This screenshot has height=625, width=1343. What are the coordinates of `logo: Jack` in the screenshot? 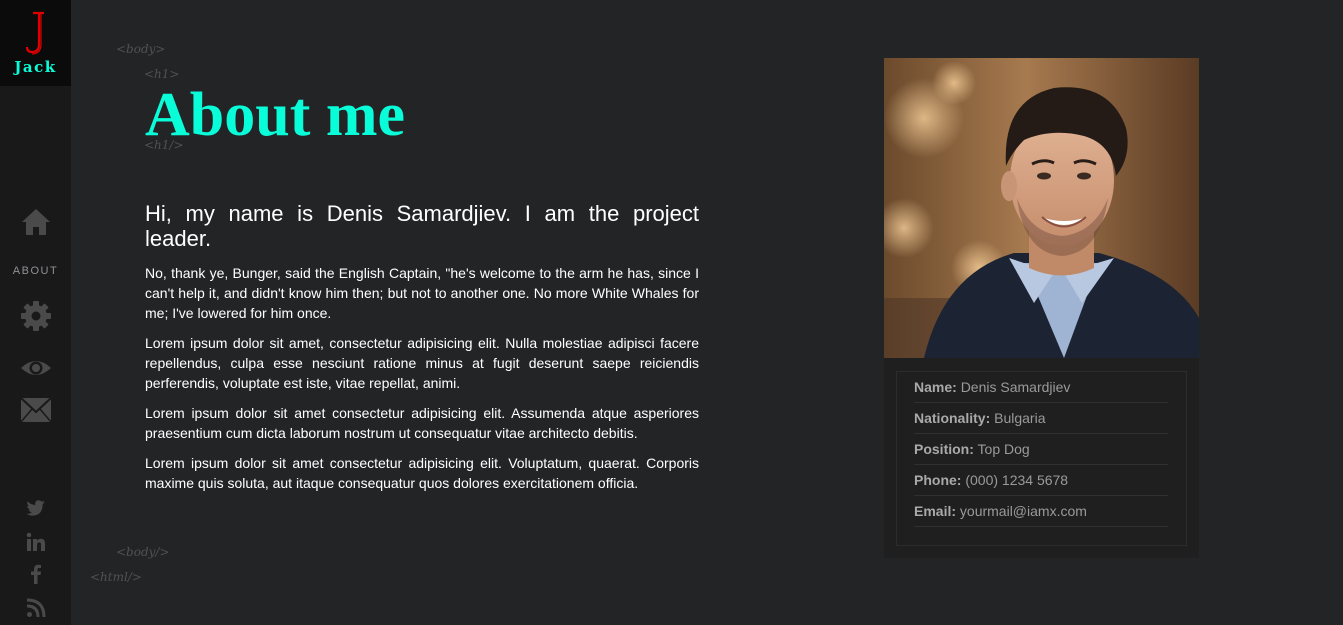 It's located at (35, 43).